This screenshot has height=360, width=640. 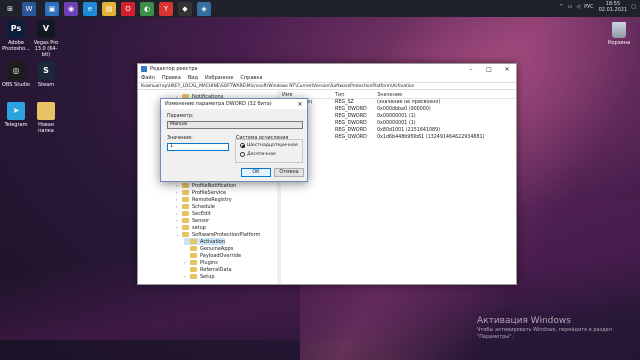 What do you see at coordinates (226, 234) in the screenshot?
I see `tree-item-label: SoftwareProtectionPlatform` at bounding box center [226, 234].